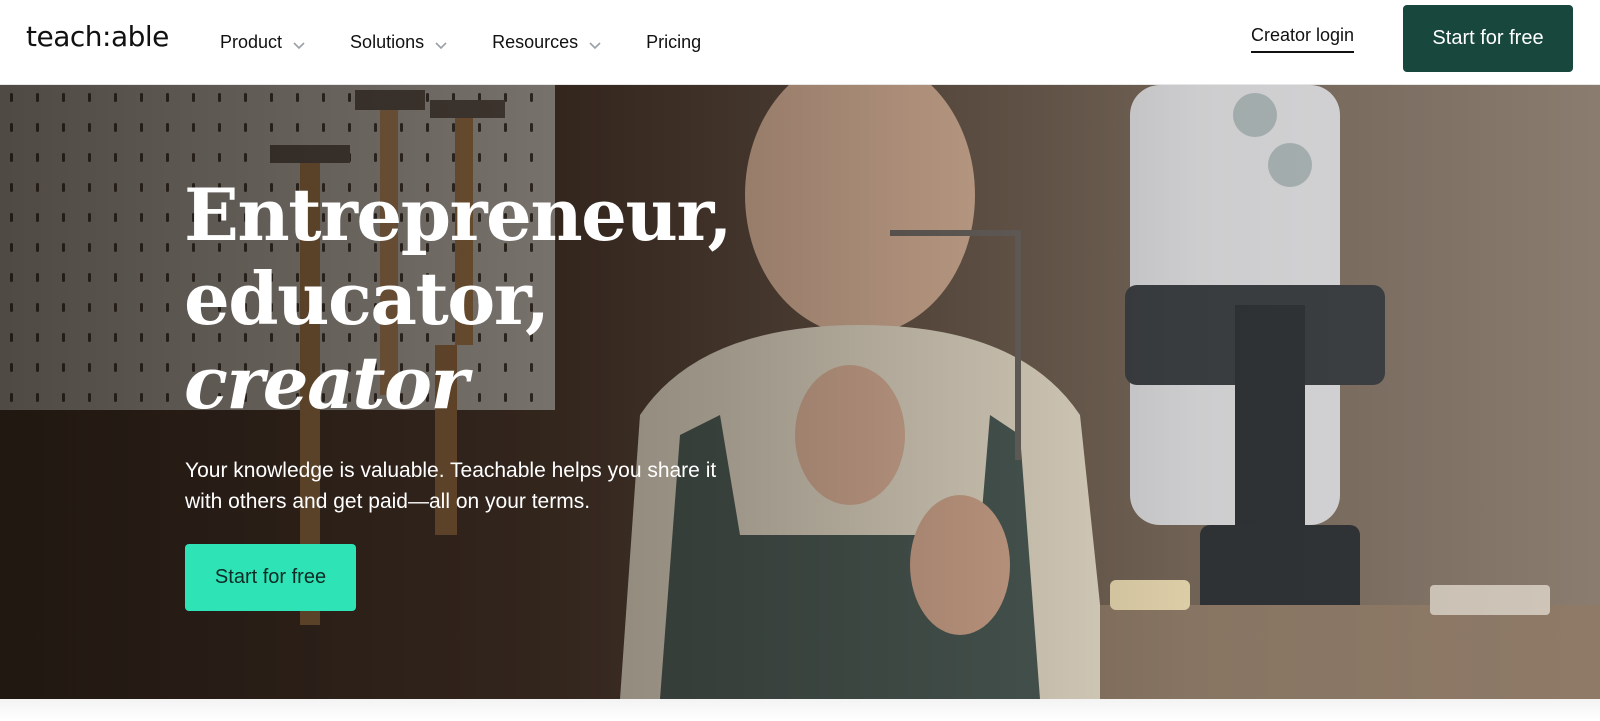 This screenshot has height=721, width=1600. I want to click on creator-login-link: Creator login, so click(1303, 39).